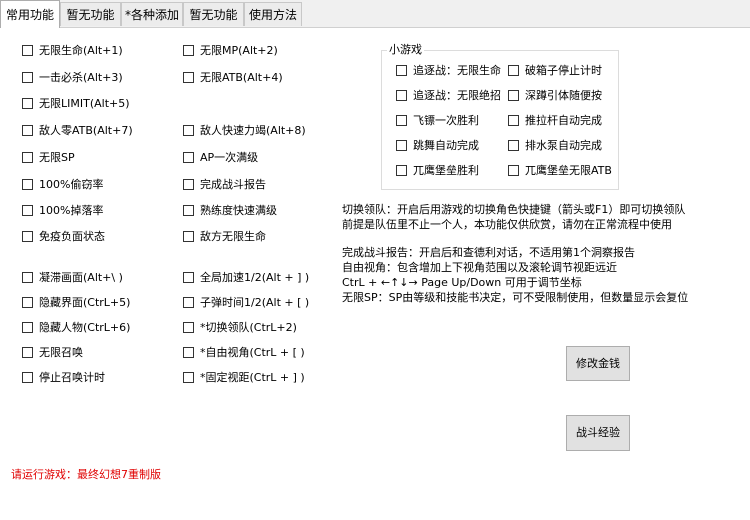 The width and height of the screenshot is (750, 520). Describe the element at coordinates (598, 433) in the screenshot. I see `battle-exp-button: 战斗经验` at that location.